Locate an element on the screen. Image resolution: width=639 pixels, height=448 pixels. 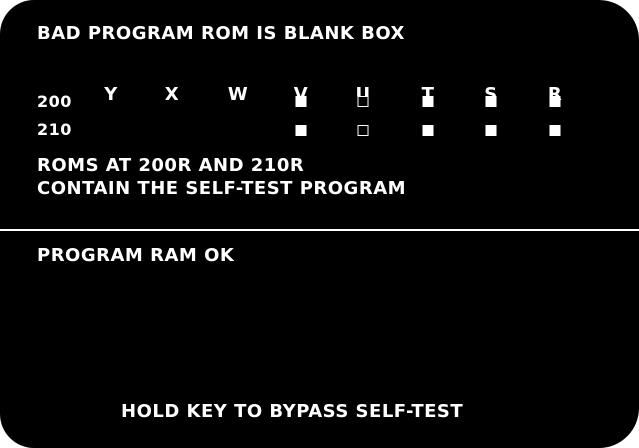
rom-cell-210-r-filled is located at coordinates (555, 130).